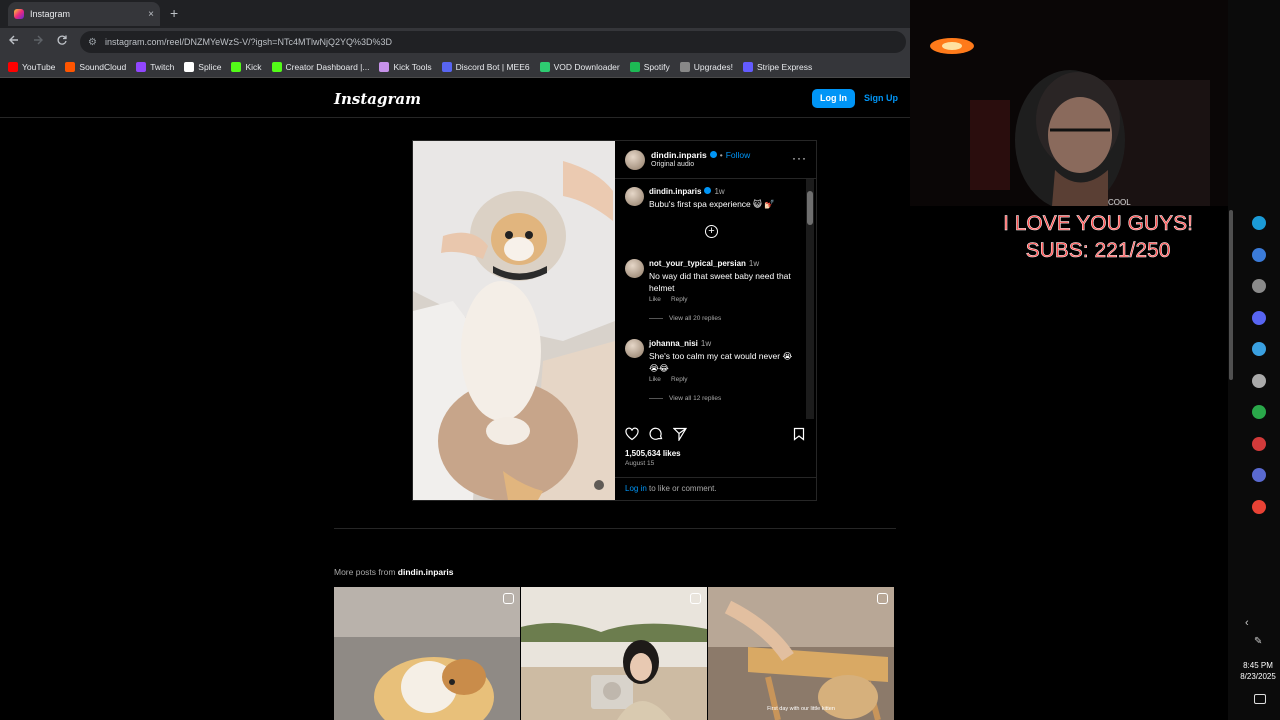 The height and width of the screenshot is (720, 1280). What do you see at coordinates (579, 66) in the screenshot?
I see `bookmark-item: VOD Downloader` at bounding box center [579, 66].